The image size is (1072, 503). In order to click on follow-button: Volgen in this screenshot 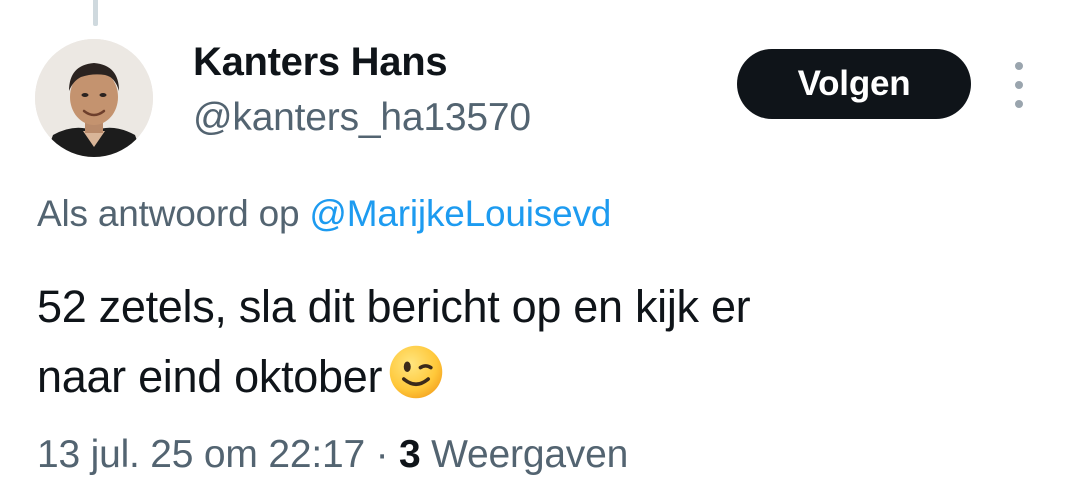, I will do `click(854, 84)`.